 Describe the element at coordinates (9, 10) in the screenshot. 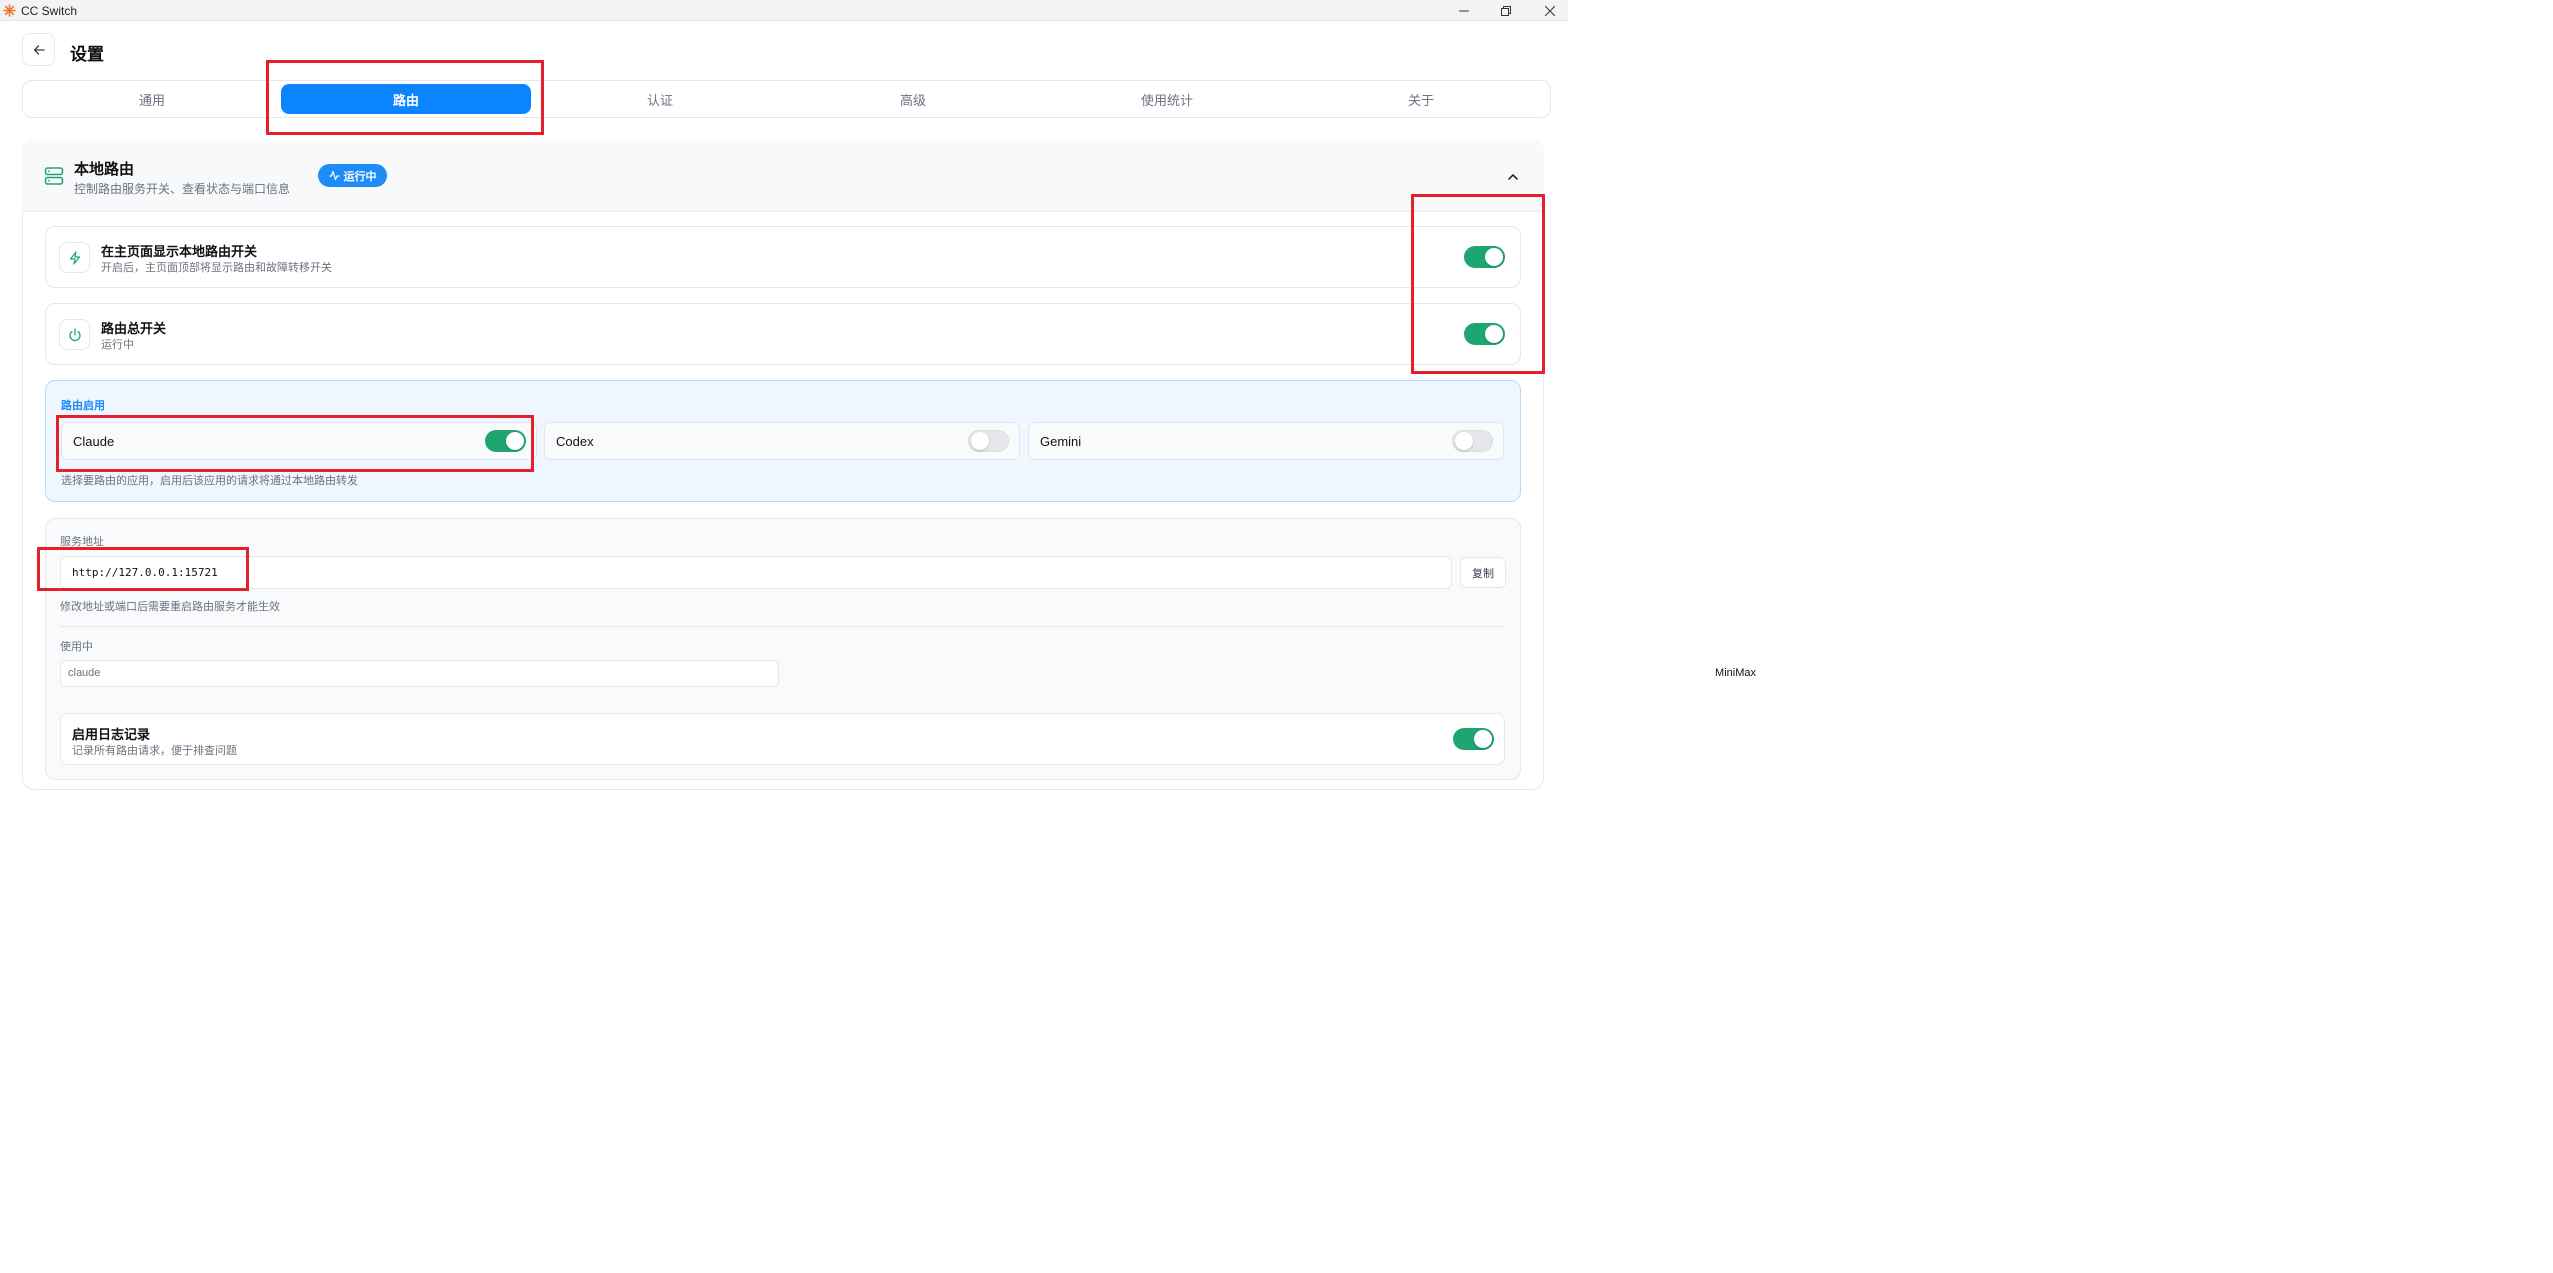

I see `app-logo-icon` at that location.